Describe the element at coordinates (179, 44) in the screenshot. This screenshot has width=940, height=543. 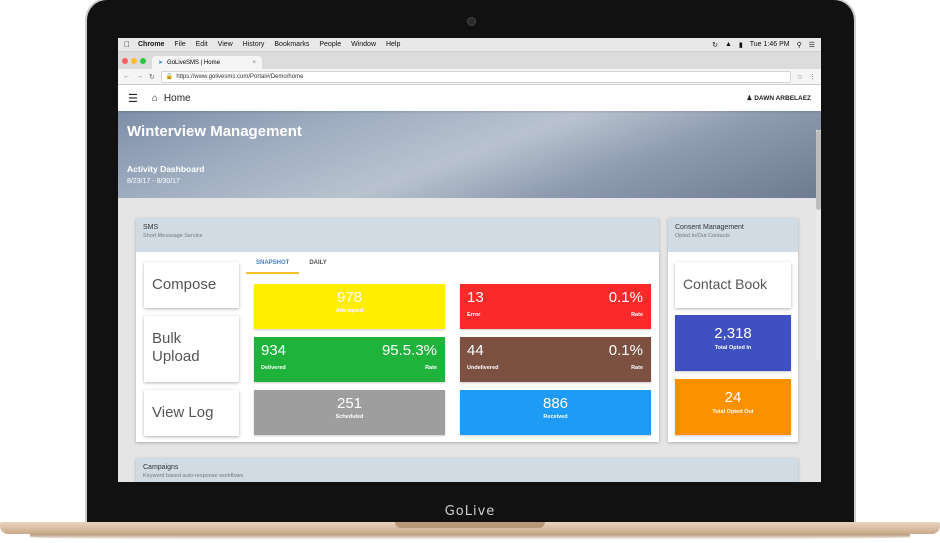
I see `menu-file: File` at that location.